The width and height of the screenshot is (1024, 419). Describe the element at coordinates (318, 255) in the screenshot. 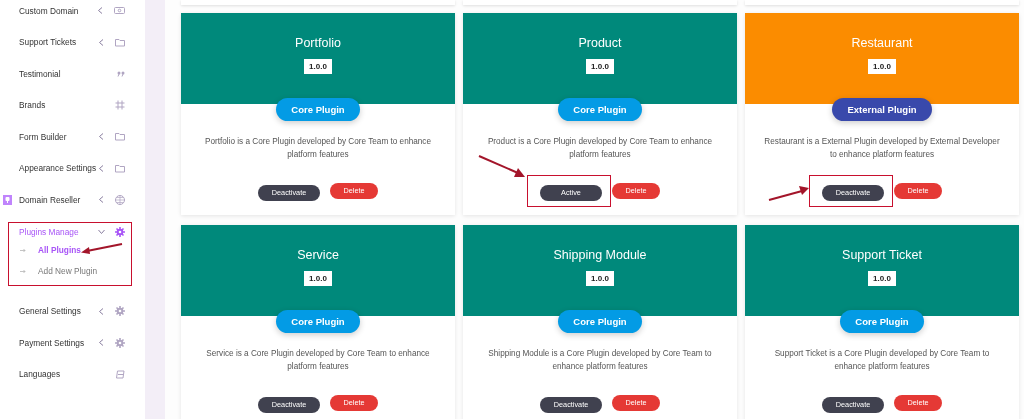

I see `plugin-title: Service` at that location.